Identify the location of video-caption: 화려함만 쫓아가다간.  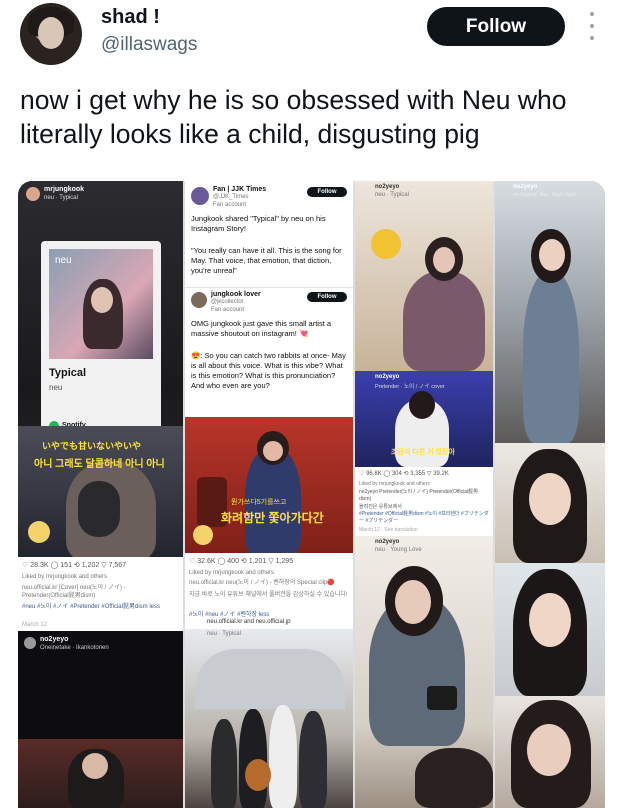
(272, 518).